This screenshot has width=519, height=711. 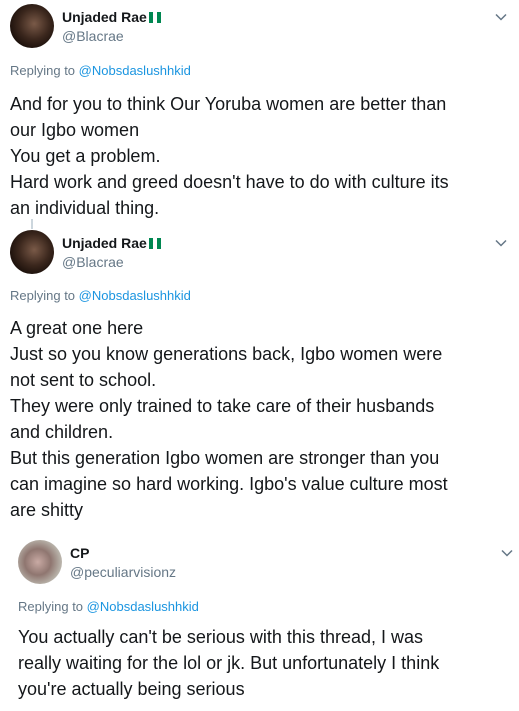 I want to click on tweet-line: You get a problem., so click(x=85, y=156).